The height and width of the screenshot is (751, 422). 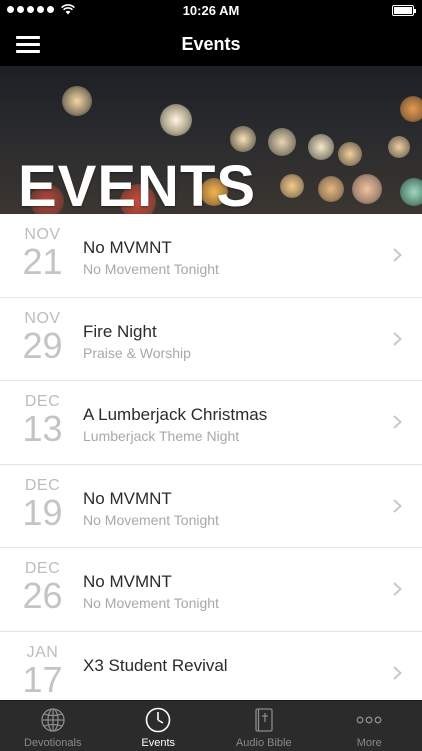 I want to click on event-day: 17, so click(x=42, y=680).